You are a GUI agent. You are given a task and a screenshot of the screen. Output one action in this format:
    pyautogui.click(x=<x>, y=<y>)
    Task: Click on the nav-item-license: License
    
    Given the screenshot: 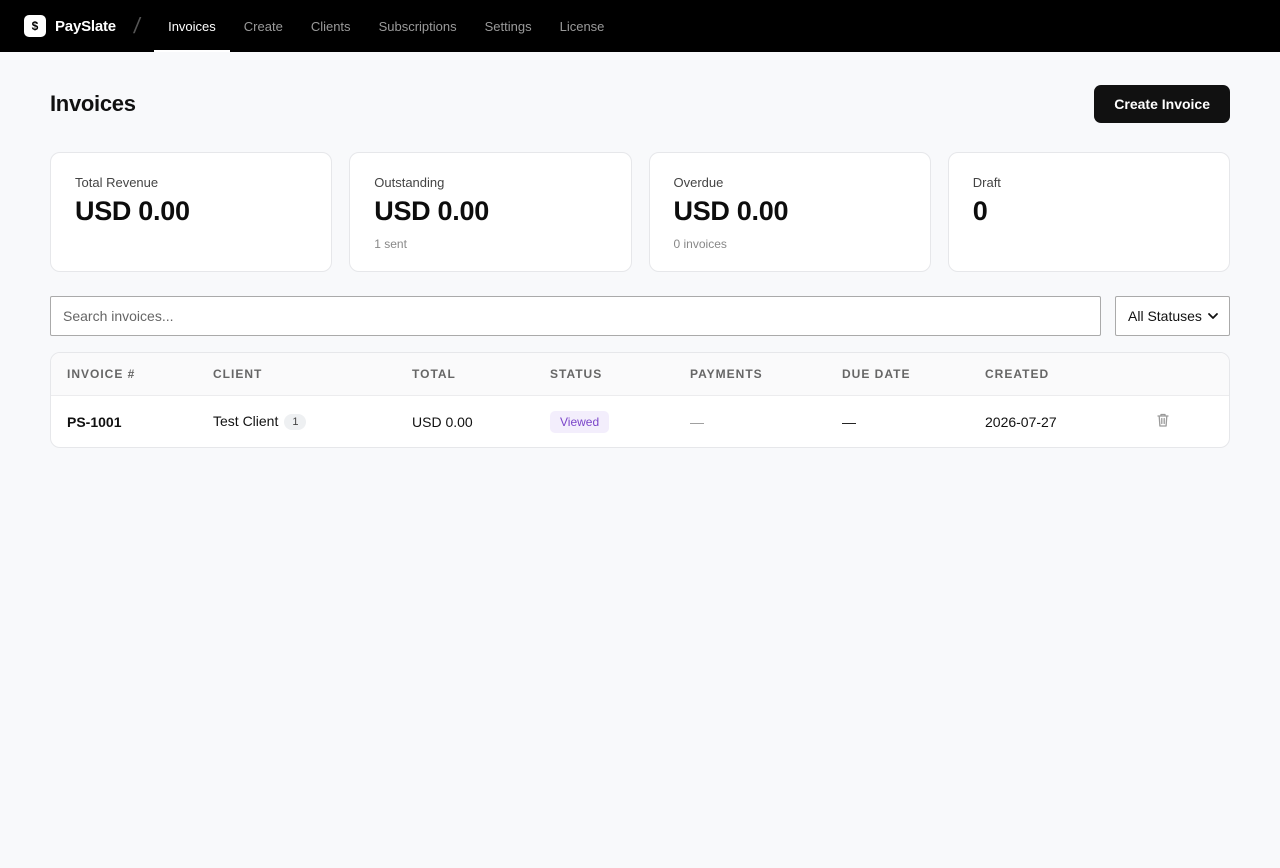 What is the action you would take?
    pyautogui.click(x=582, y=26)
    